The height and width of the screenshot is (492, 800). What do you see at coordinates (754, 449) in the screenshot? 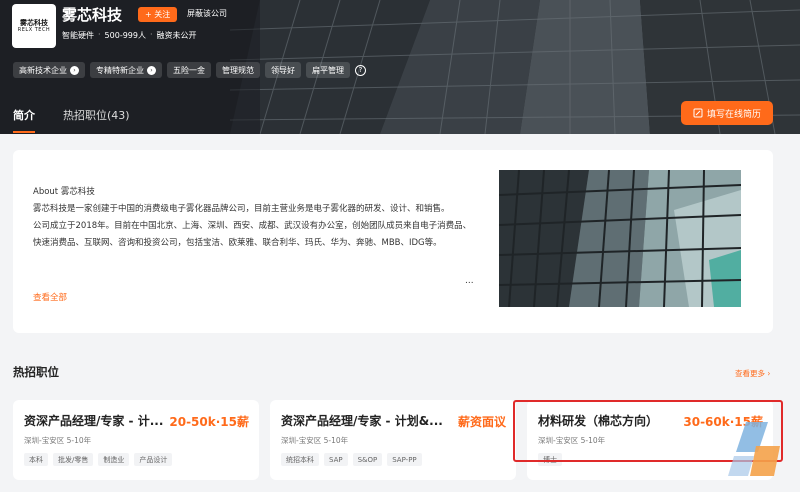
I see `watermark-logo` at bounding box center [754, 449].